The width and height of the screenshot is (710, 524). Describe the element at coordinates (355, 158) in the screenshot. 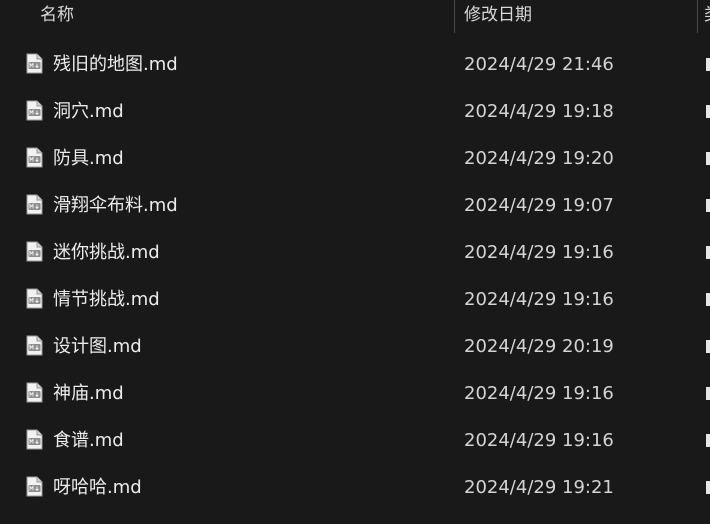

I see `file-row: 防具.md 2024/4/29 19:20` at that location.